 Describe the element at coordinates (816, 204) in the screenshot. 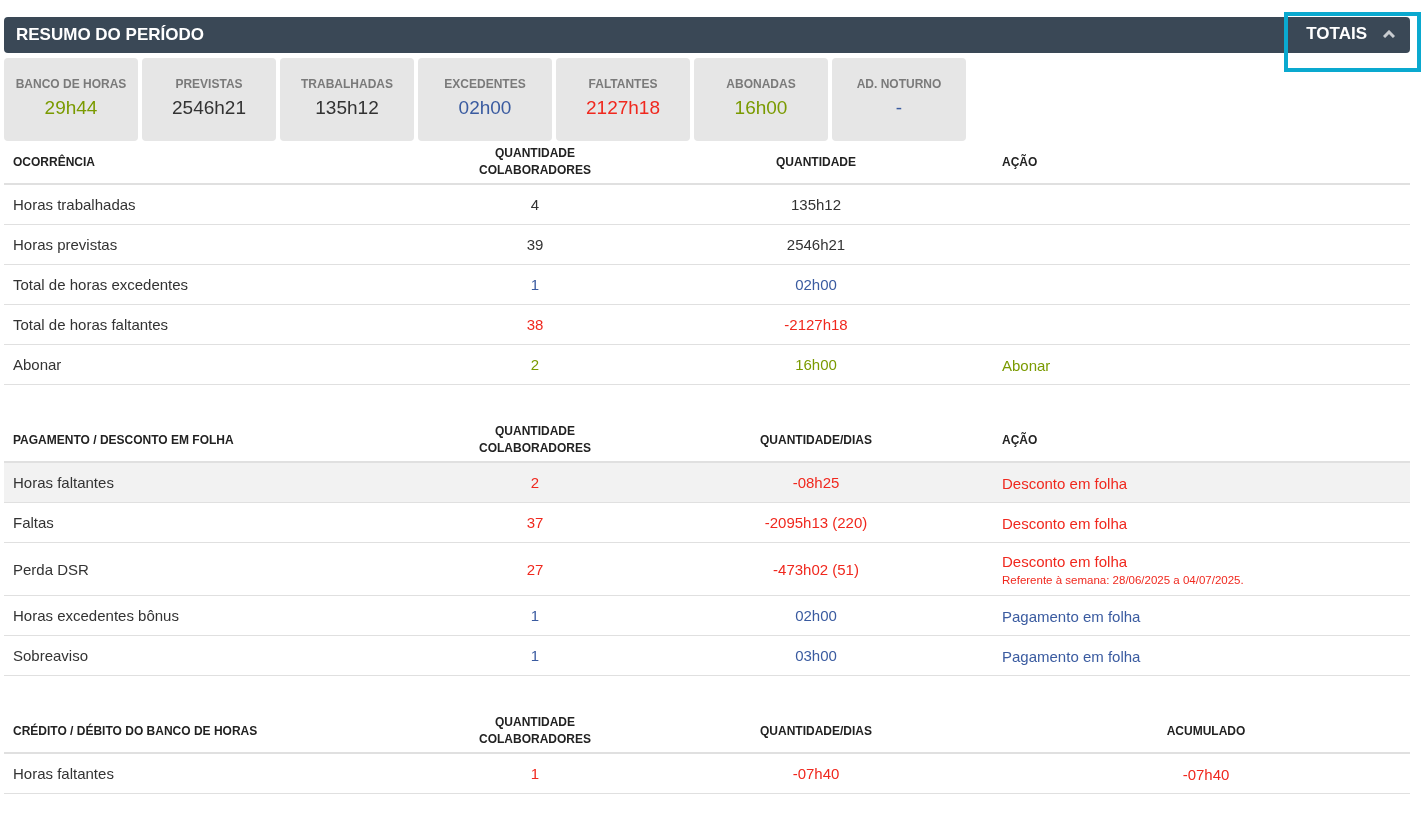

I see `table-cell: 135h12` at that location.